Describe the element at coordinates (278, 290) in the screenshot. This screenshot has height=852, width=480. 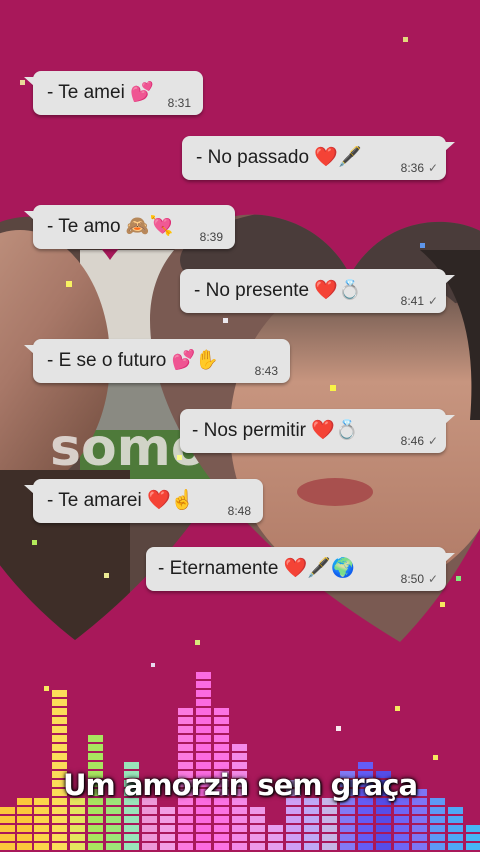
I see `message-text: - No presente ❤️💍` at that location.